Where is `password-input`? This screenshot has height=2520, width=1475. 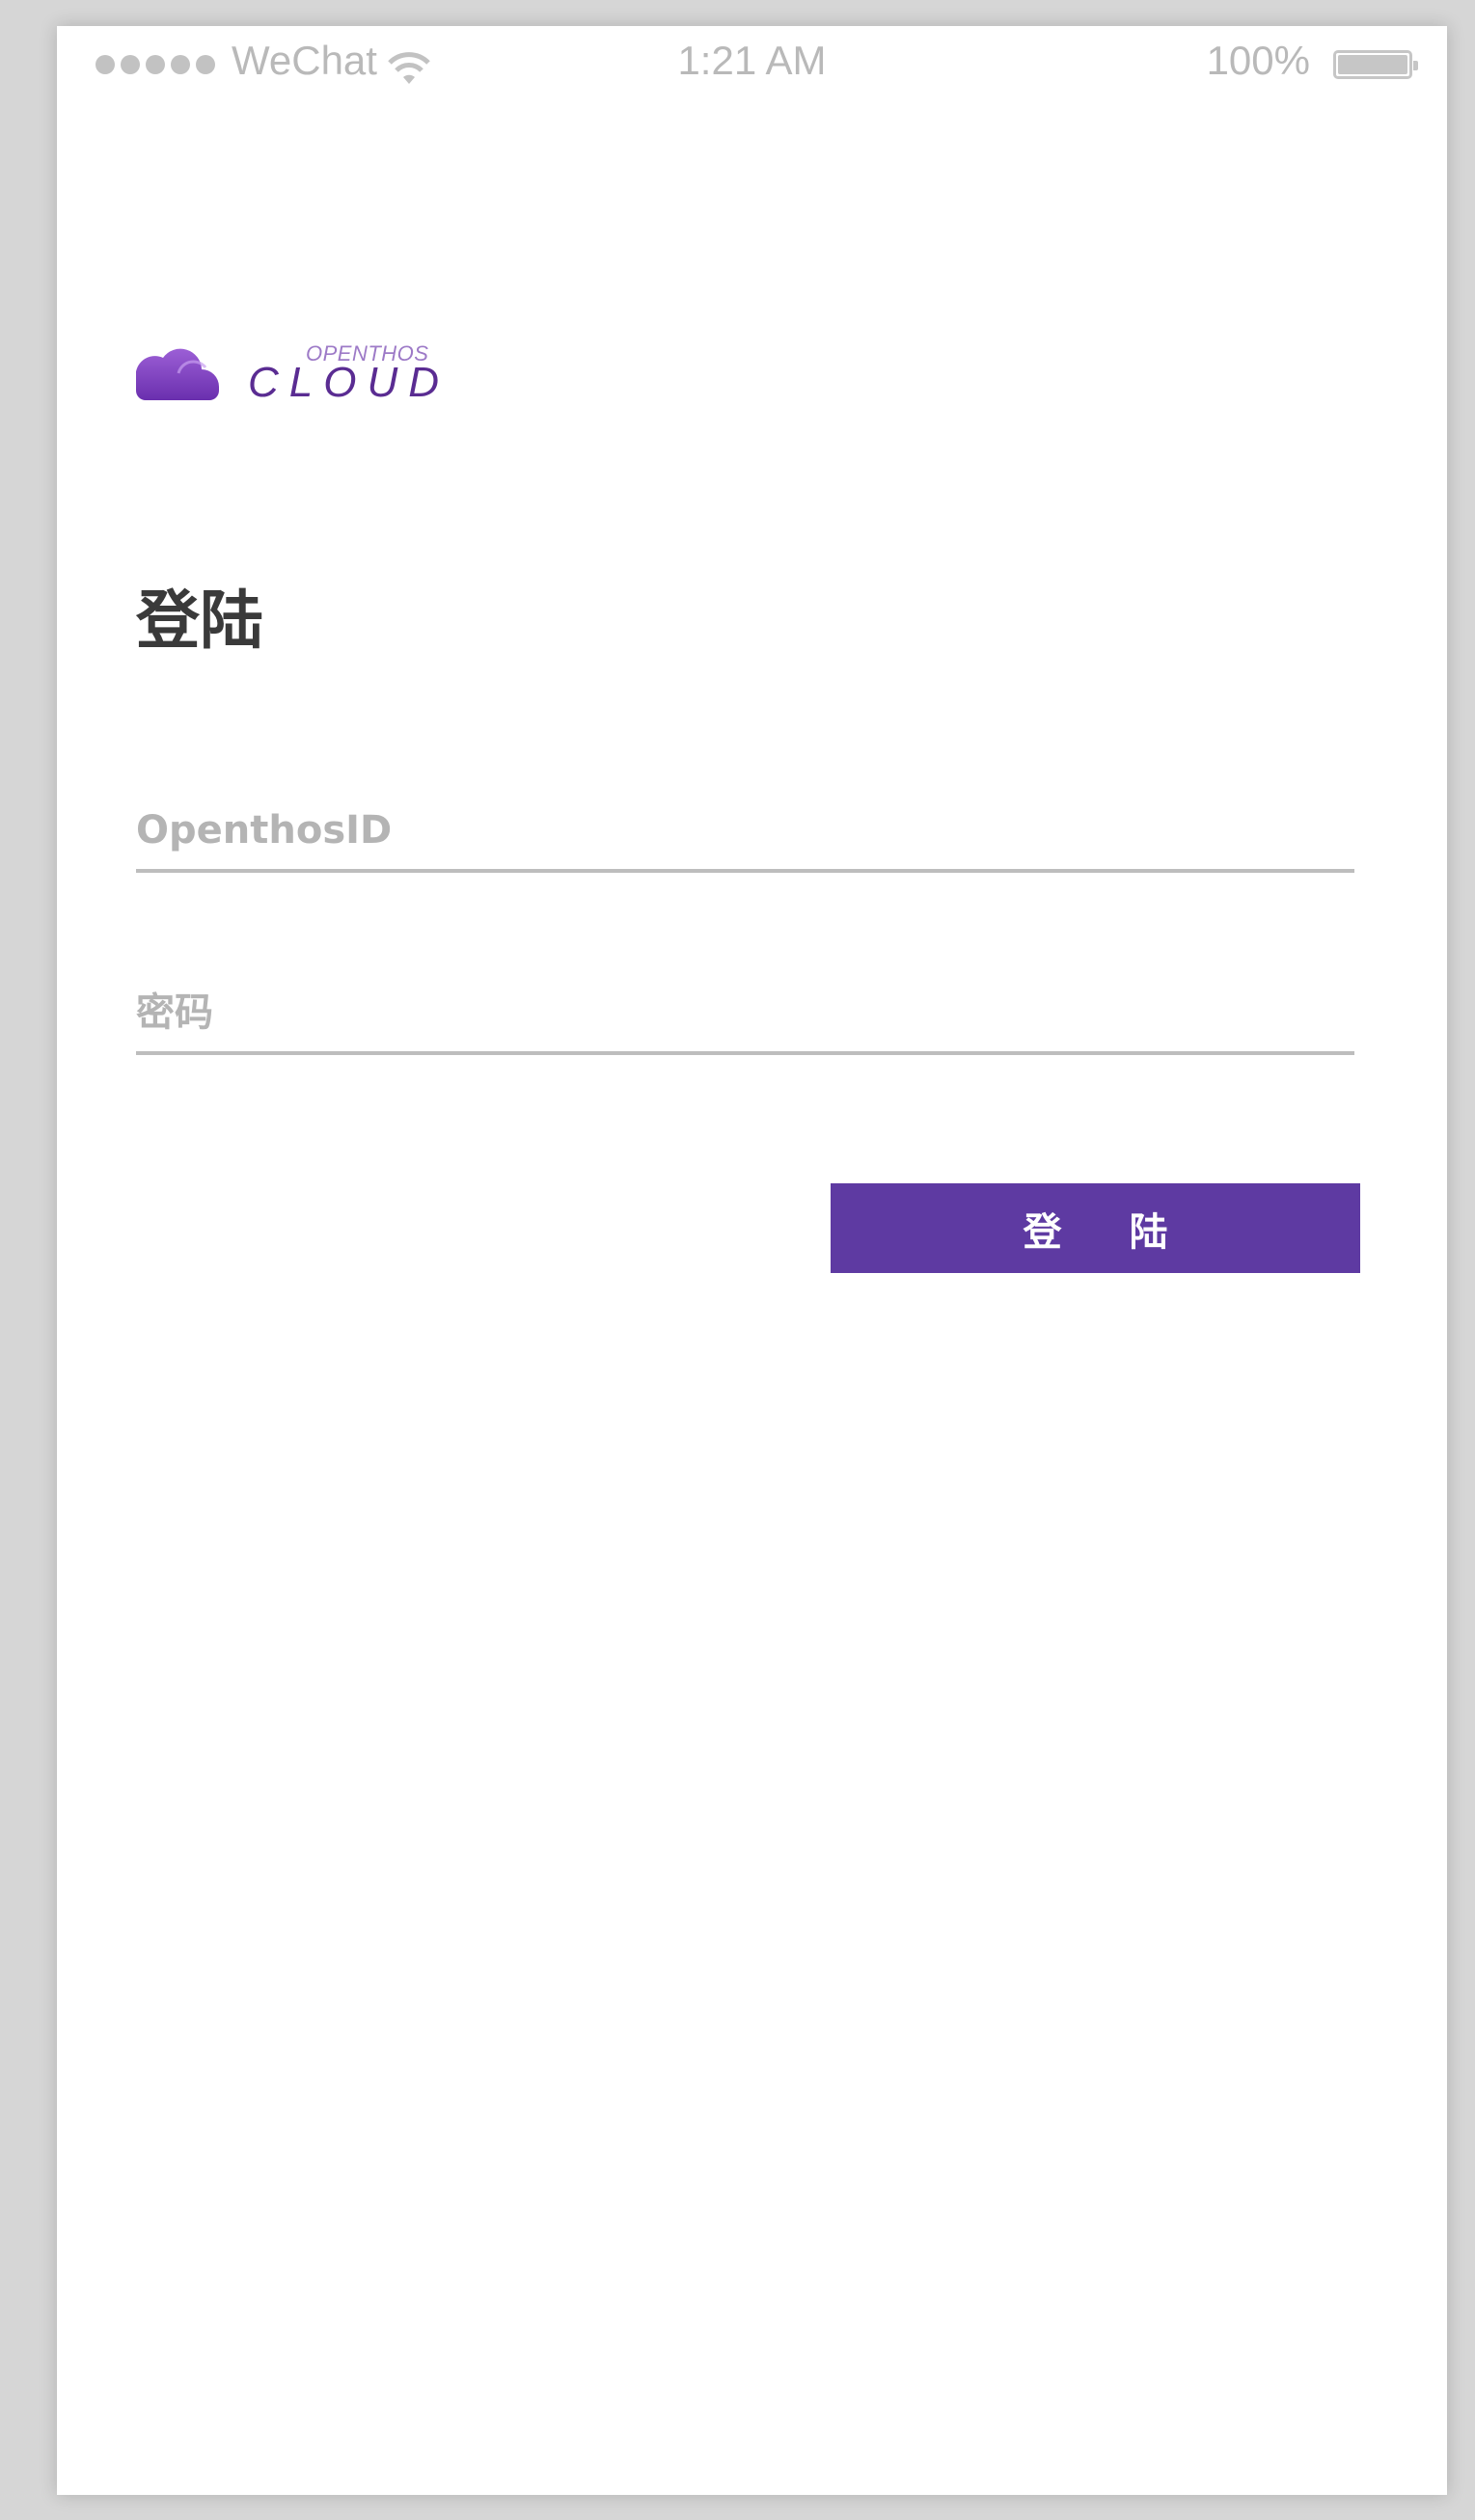 password-input is located at coordinates (745, 1015).